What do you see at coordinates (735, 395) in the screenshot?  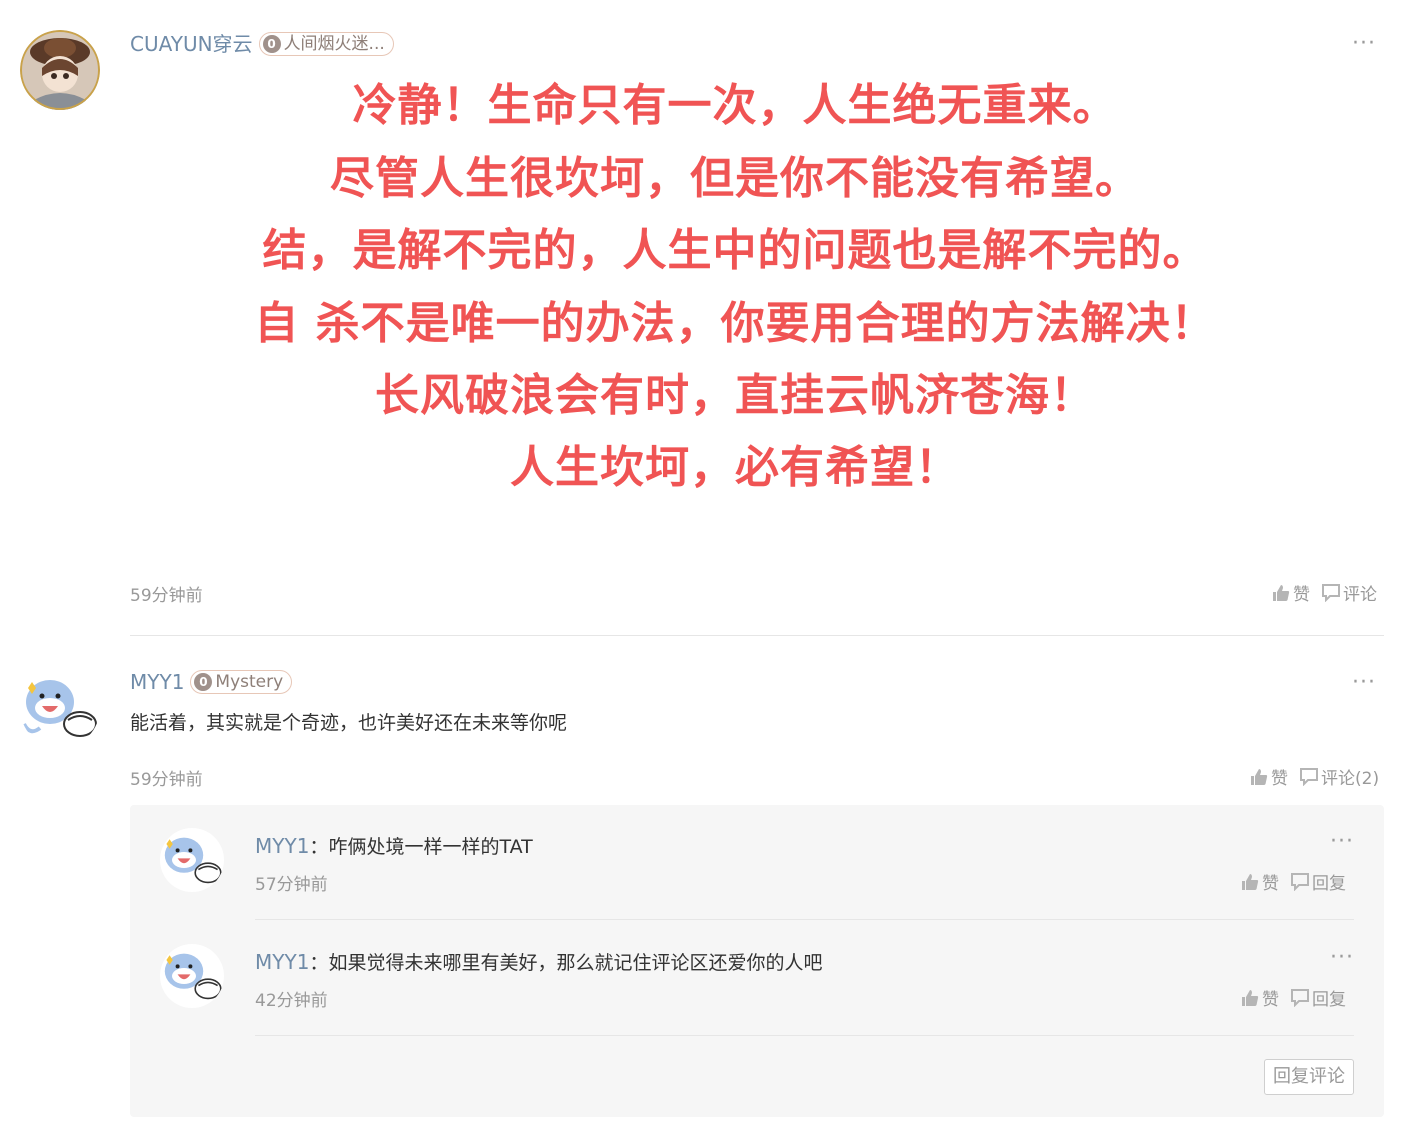 I see `comment-line-5: 长风破浪会有时，直挂云帆济苍海！` at bounding box center [735, 395].